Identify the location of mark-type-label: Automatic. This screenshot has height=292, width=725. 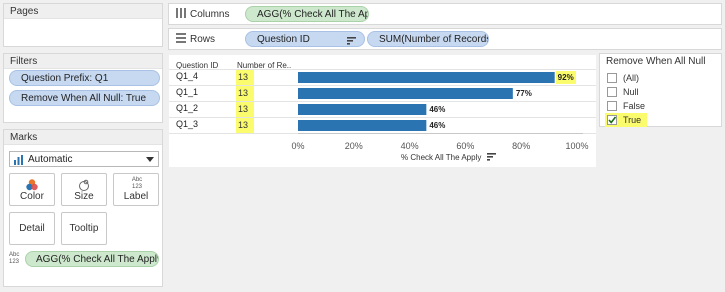
(50, 159).